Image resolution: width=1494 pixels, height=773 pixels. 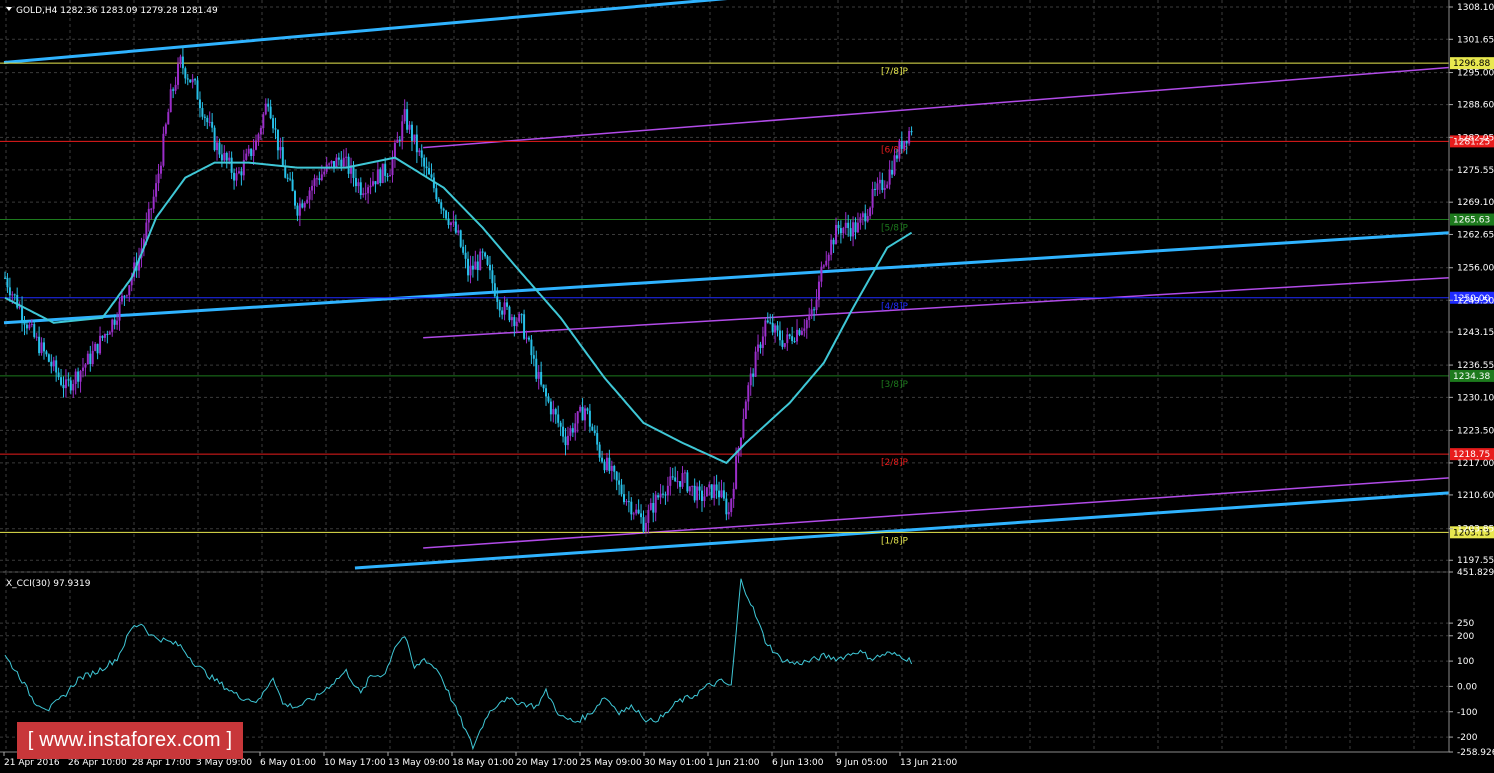 What do you see at coordinates (1475, 464) in the screenshot?
I see `price-tick-label: 1217.00` at bounding box center [1475, 464].